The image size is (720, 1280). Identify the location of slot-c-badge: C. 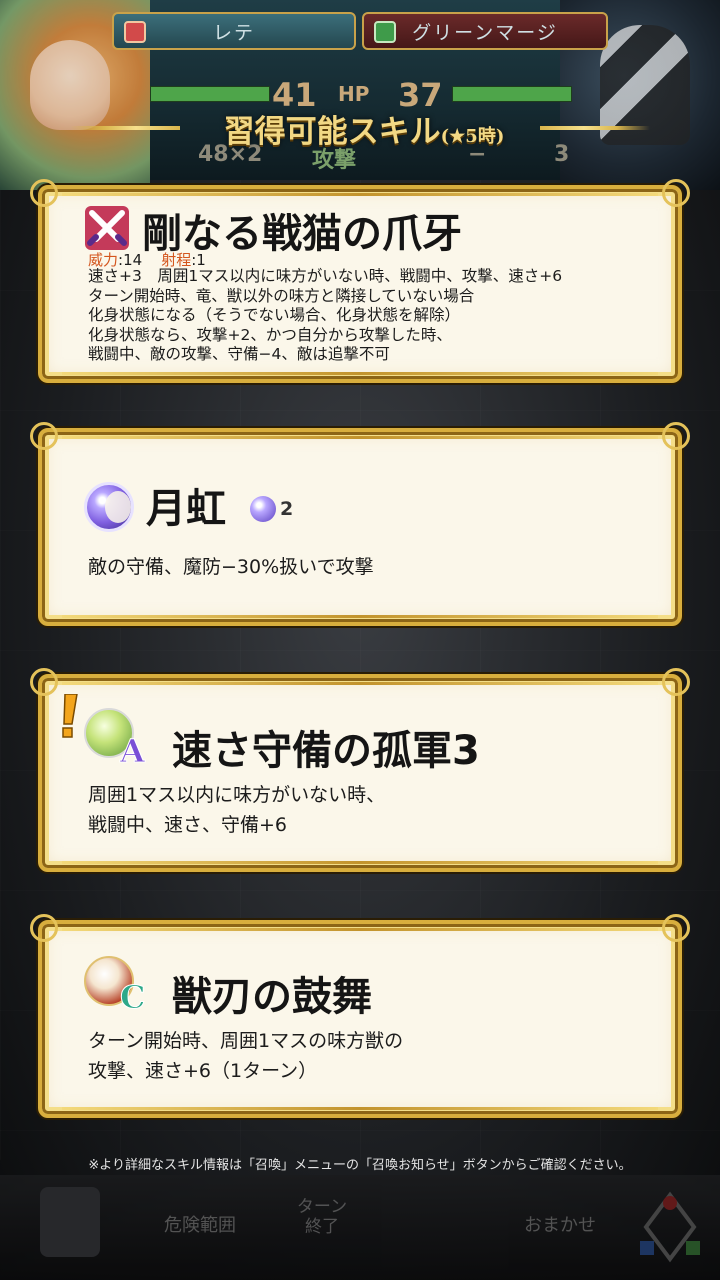
(132, 997).